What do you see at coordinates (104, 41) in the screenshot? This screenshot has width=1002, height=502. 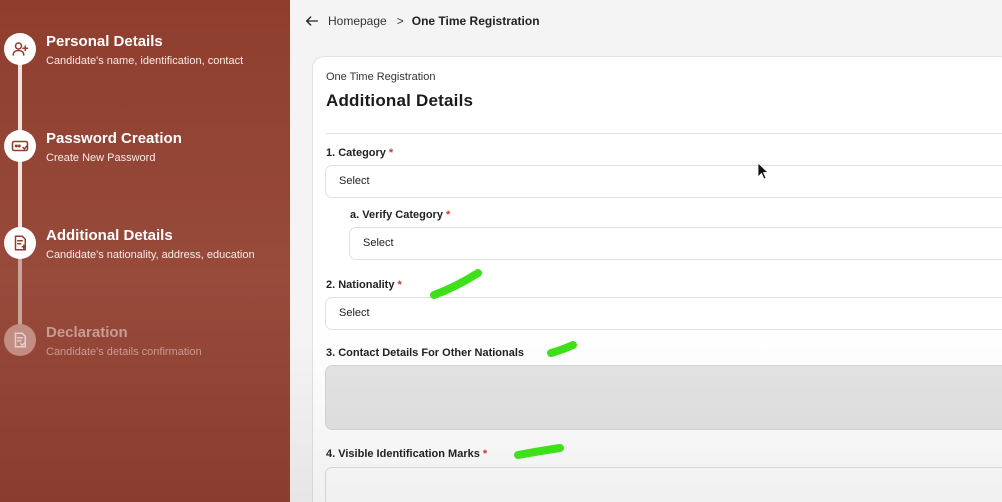 I see `step-title: Personal Details` at bounding box center [104, 41].